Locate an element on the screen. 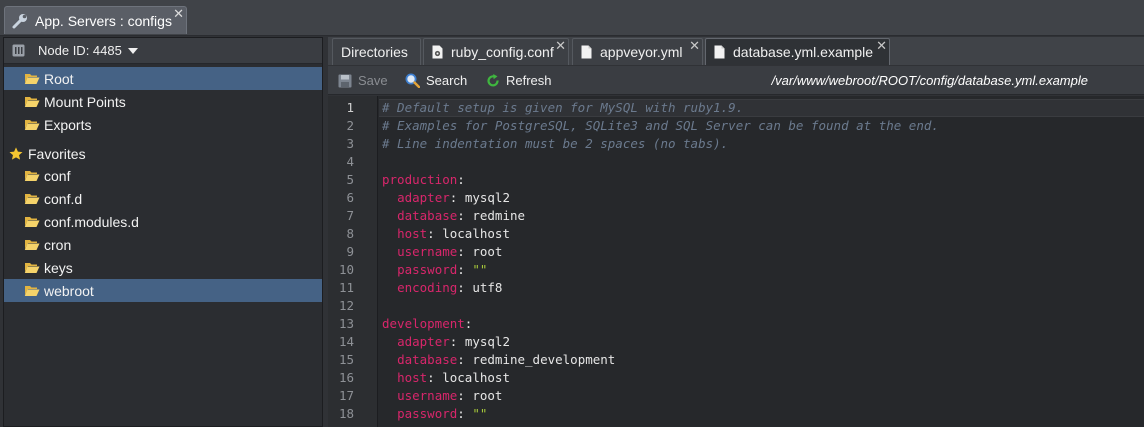 This screenshot has height=427, width=1144. line-number: 17 is located at coordinates (346, 395).